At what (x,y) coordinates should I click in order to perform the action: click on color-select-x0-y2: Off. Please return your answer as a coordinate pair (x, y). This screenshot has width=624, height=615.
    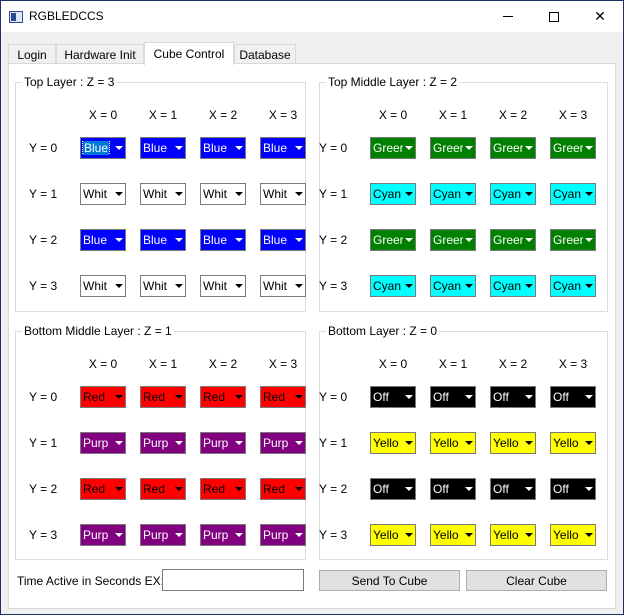
    Looking at the image, I should click on (393, 489).